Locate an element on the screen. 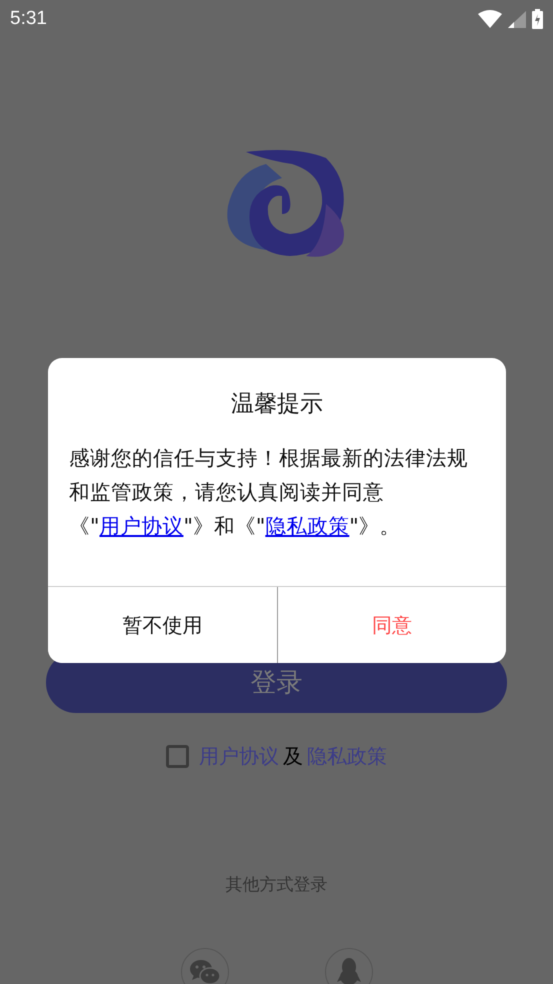 This screenshot has width=553, height=984. dialog-title: 温馨提示 is located at coordinates (277, 404).